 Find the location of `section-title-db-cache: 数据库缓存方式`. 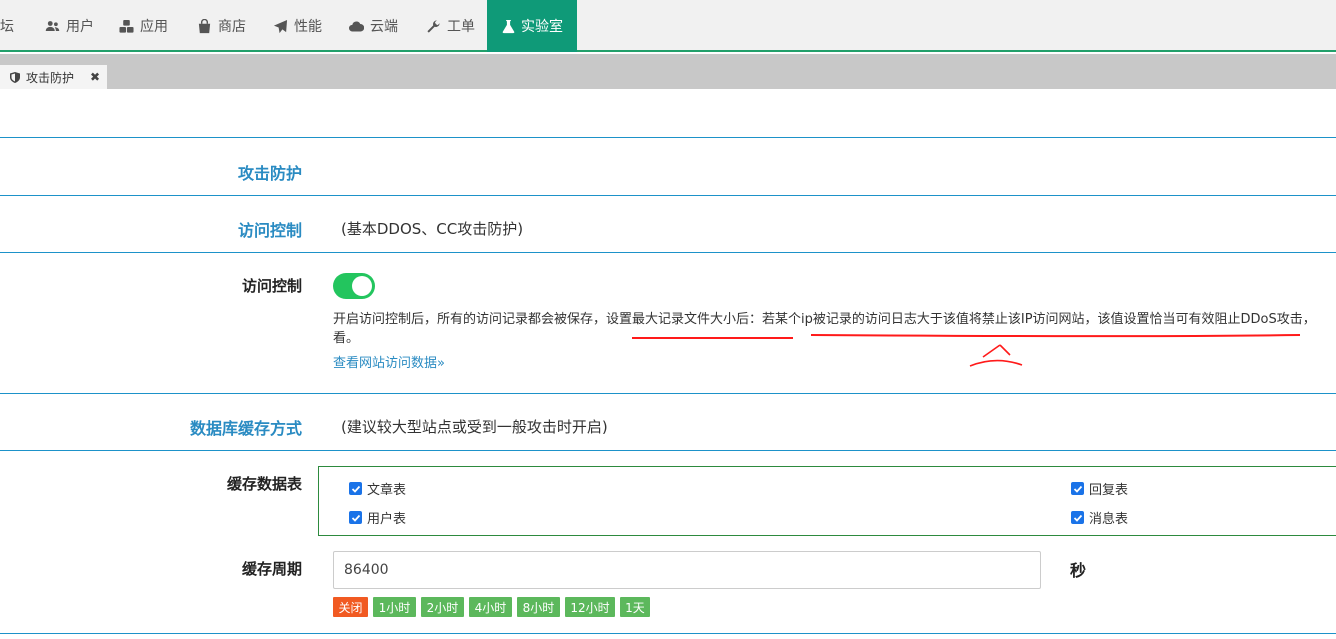

section-title-db-cache: 数据库缓存方式 is located at coordinates (245, 428).